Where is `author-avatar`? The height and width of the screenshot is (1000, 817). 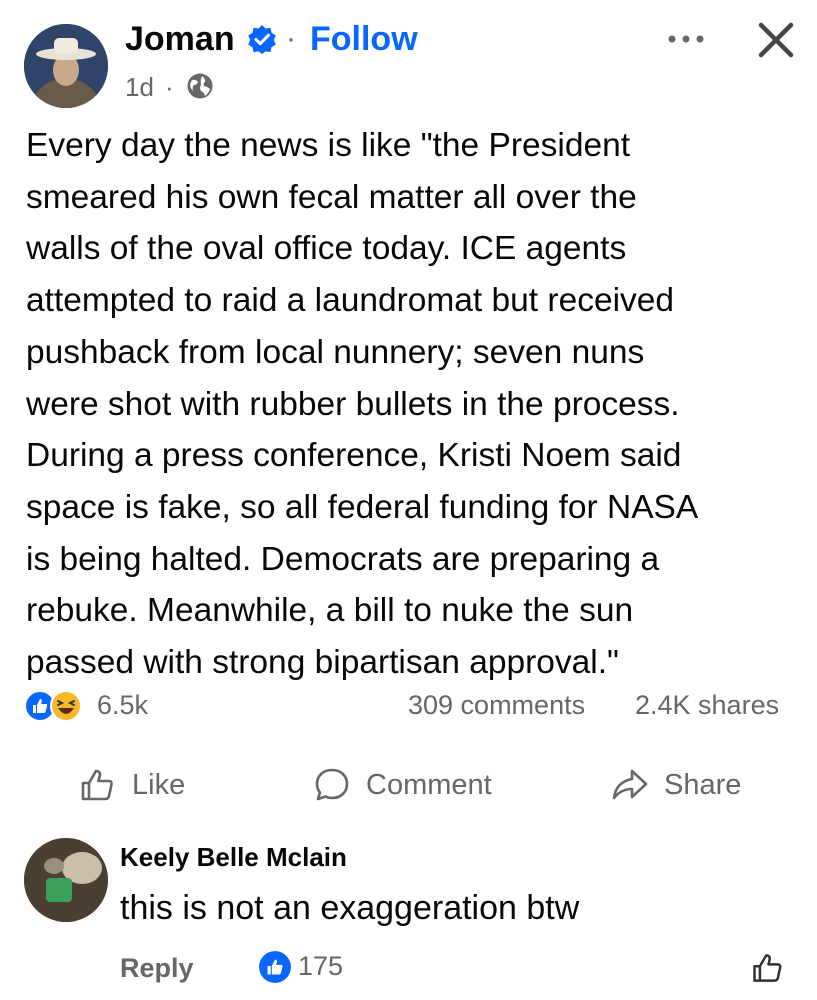
author-avatar is located at coordinates (66, 66).